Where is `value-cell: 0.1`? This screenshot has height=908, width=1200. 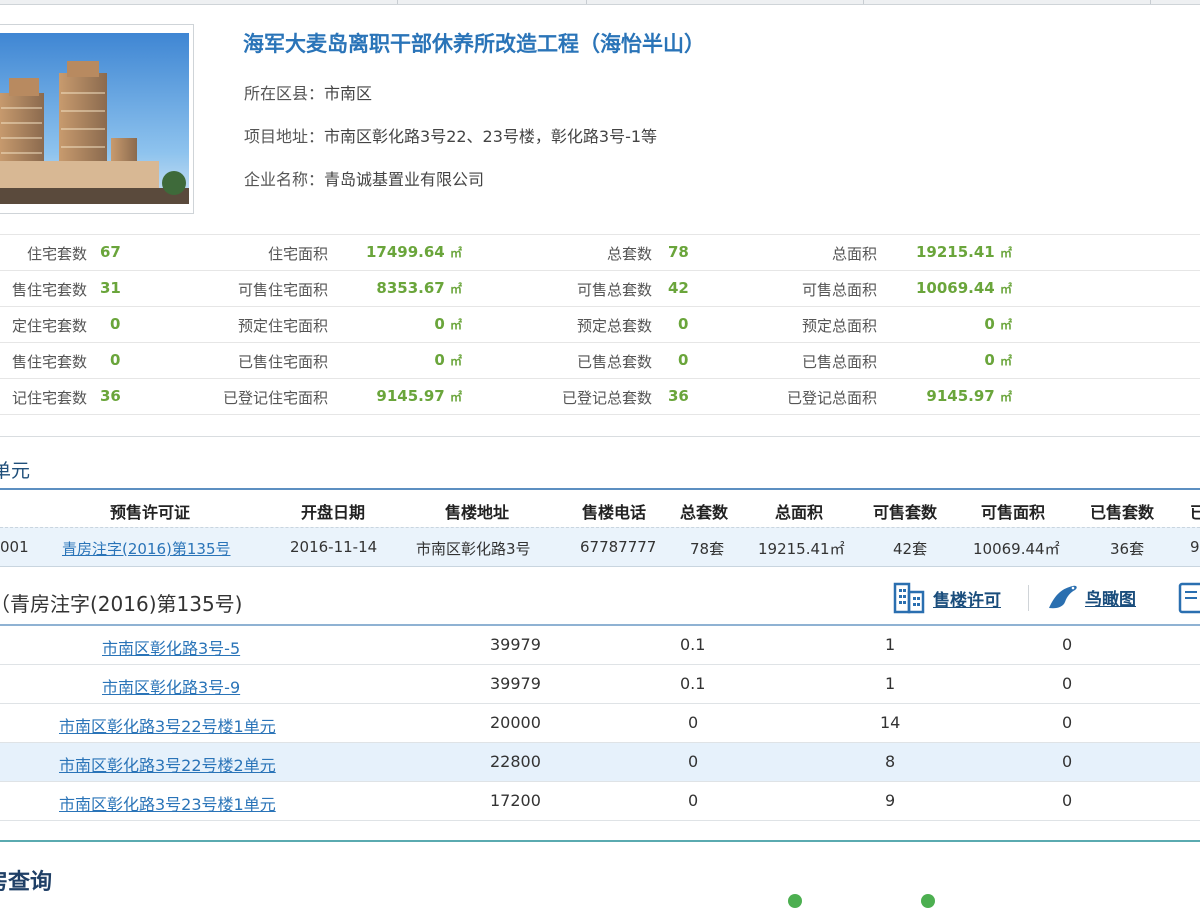
value-cell: 0.1 is located at coordinates (693, 683).